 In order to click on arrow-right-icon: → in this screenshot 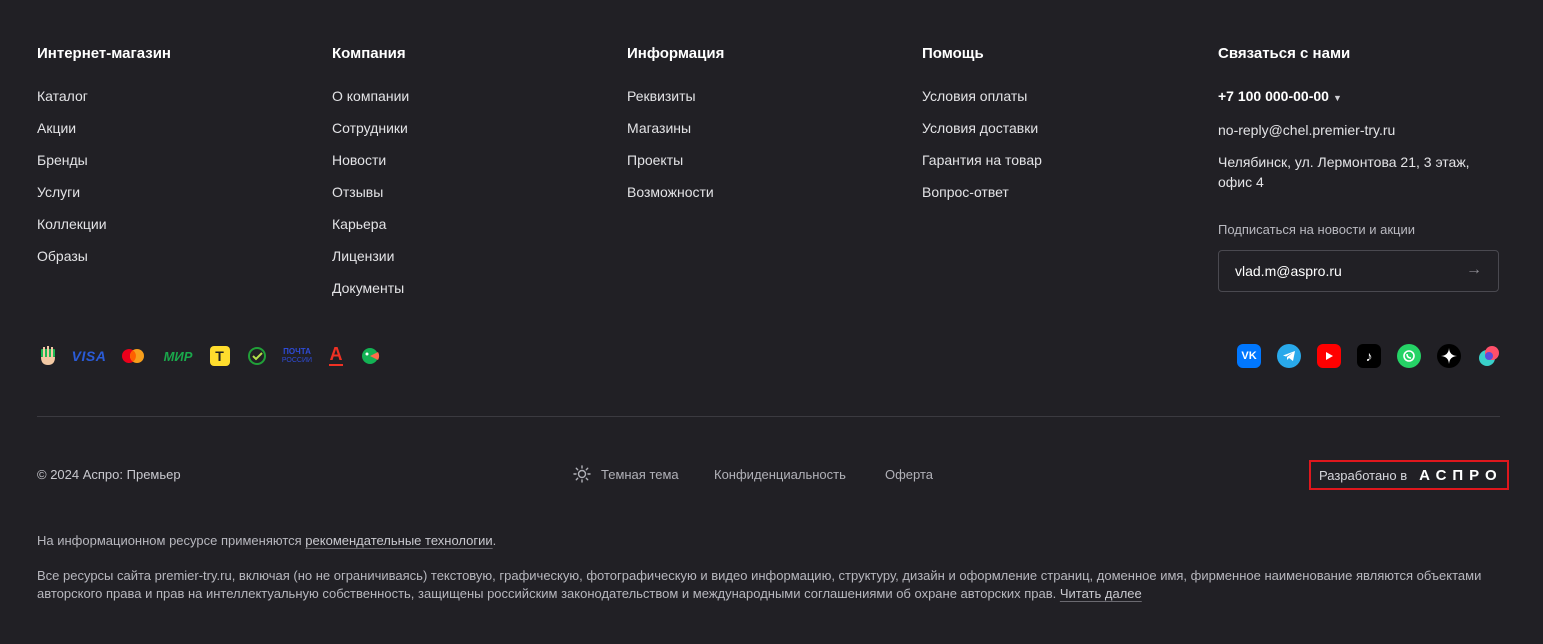, I will do `click(1474, 270)`.